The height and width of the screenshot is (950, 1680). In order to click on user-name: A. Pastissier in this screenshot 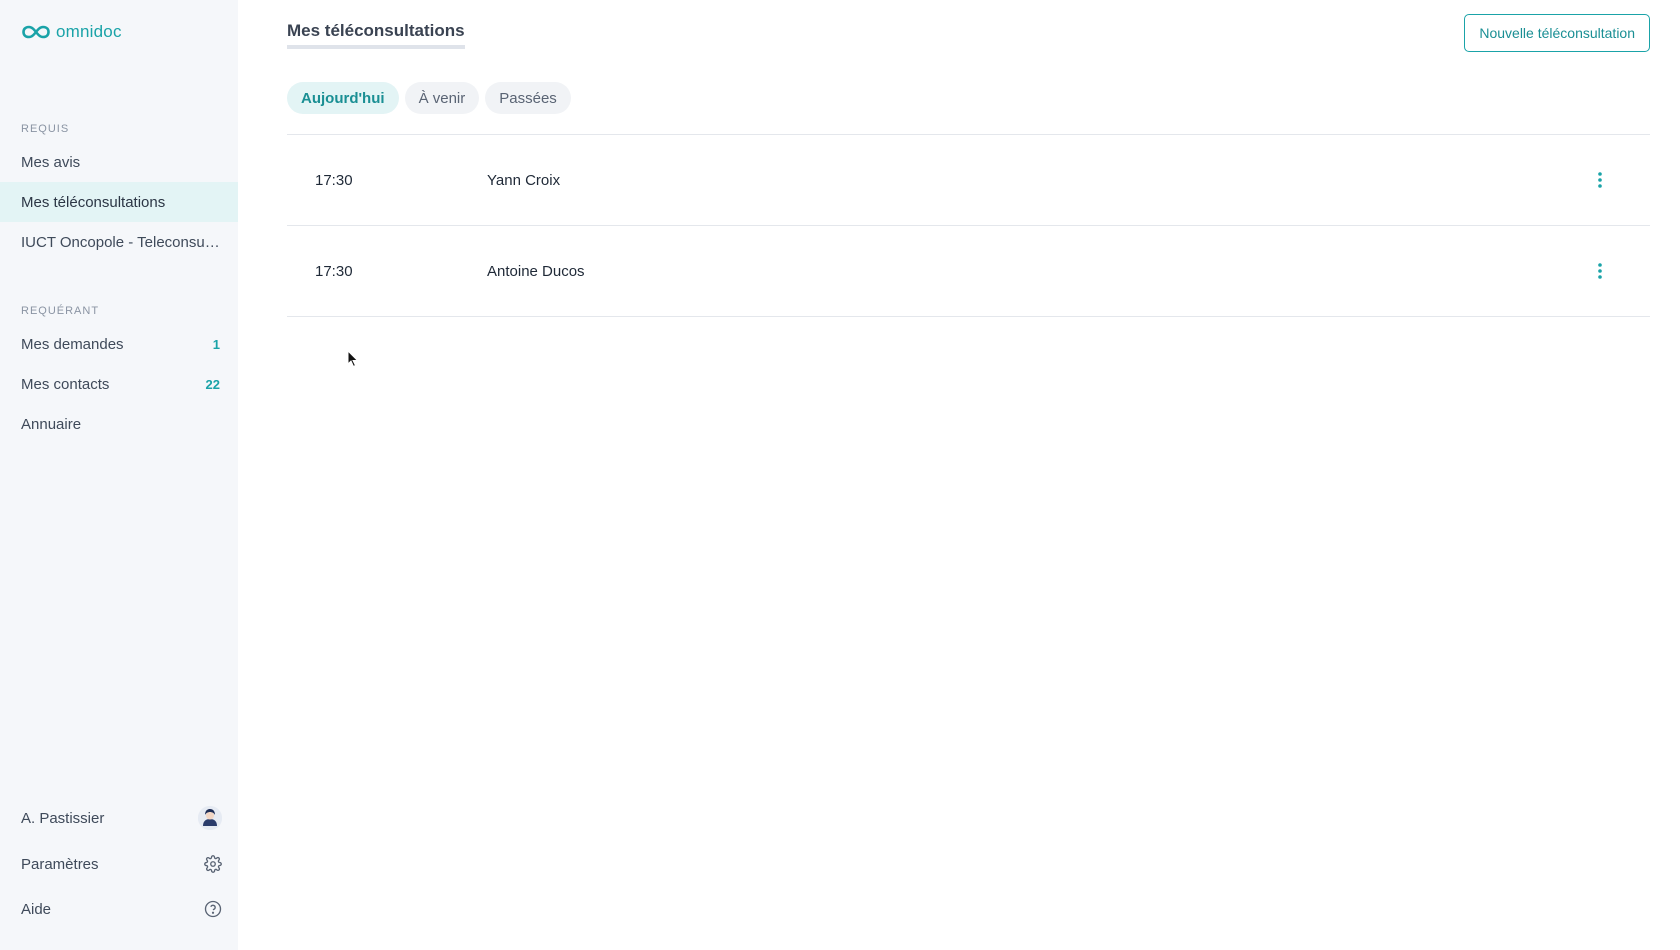, I will do `click(63, 818)`.